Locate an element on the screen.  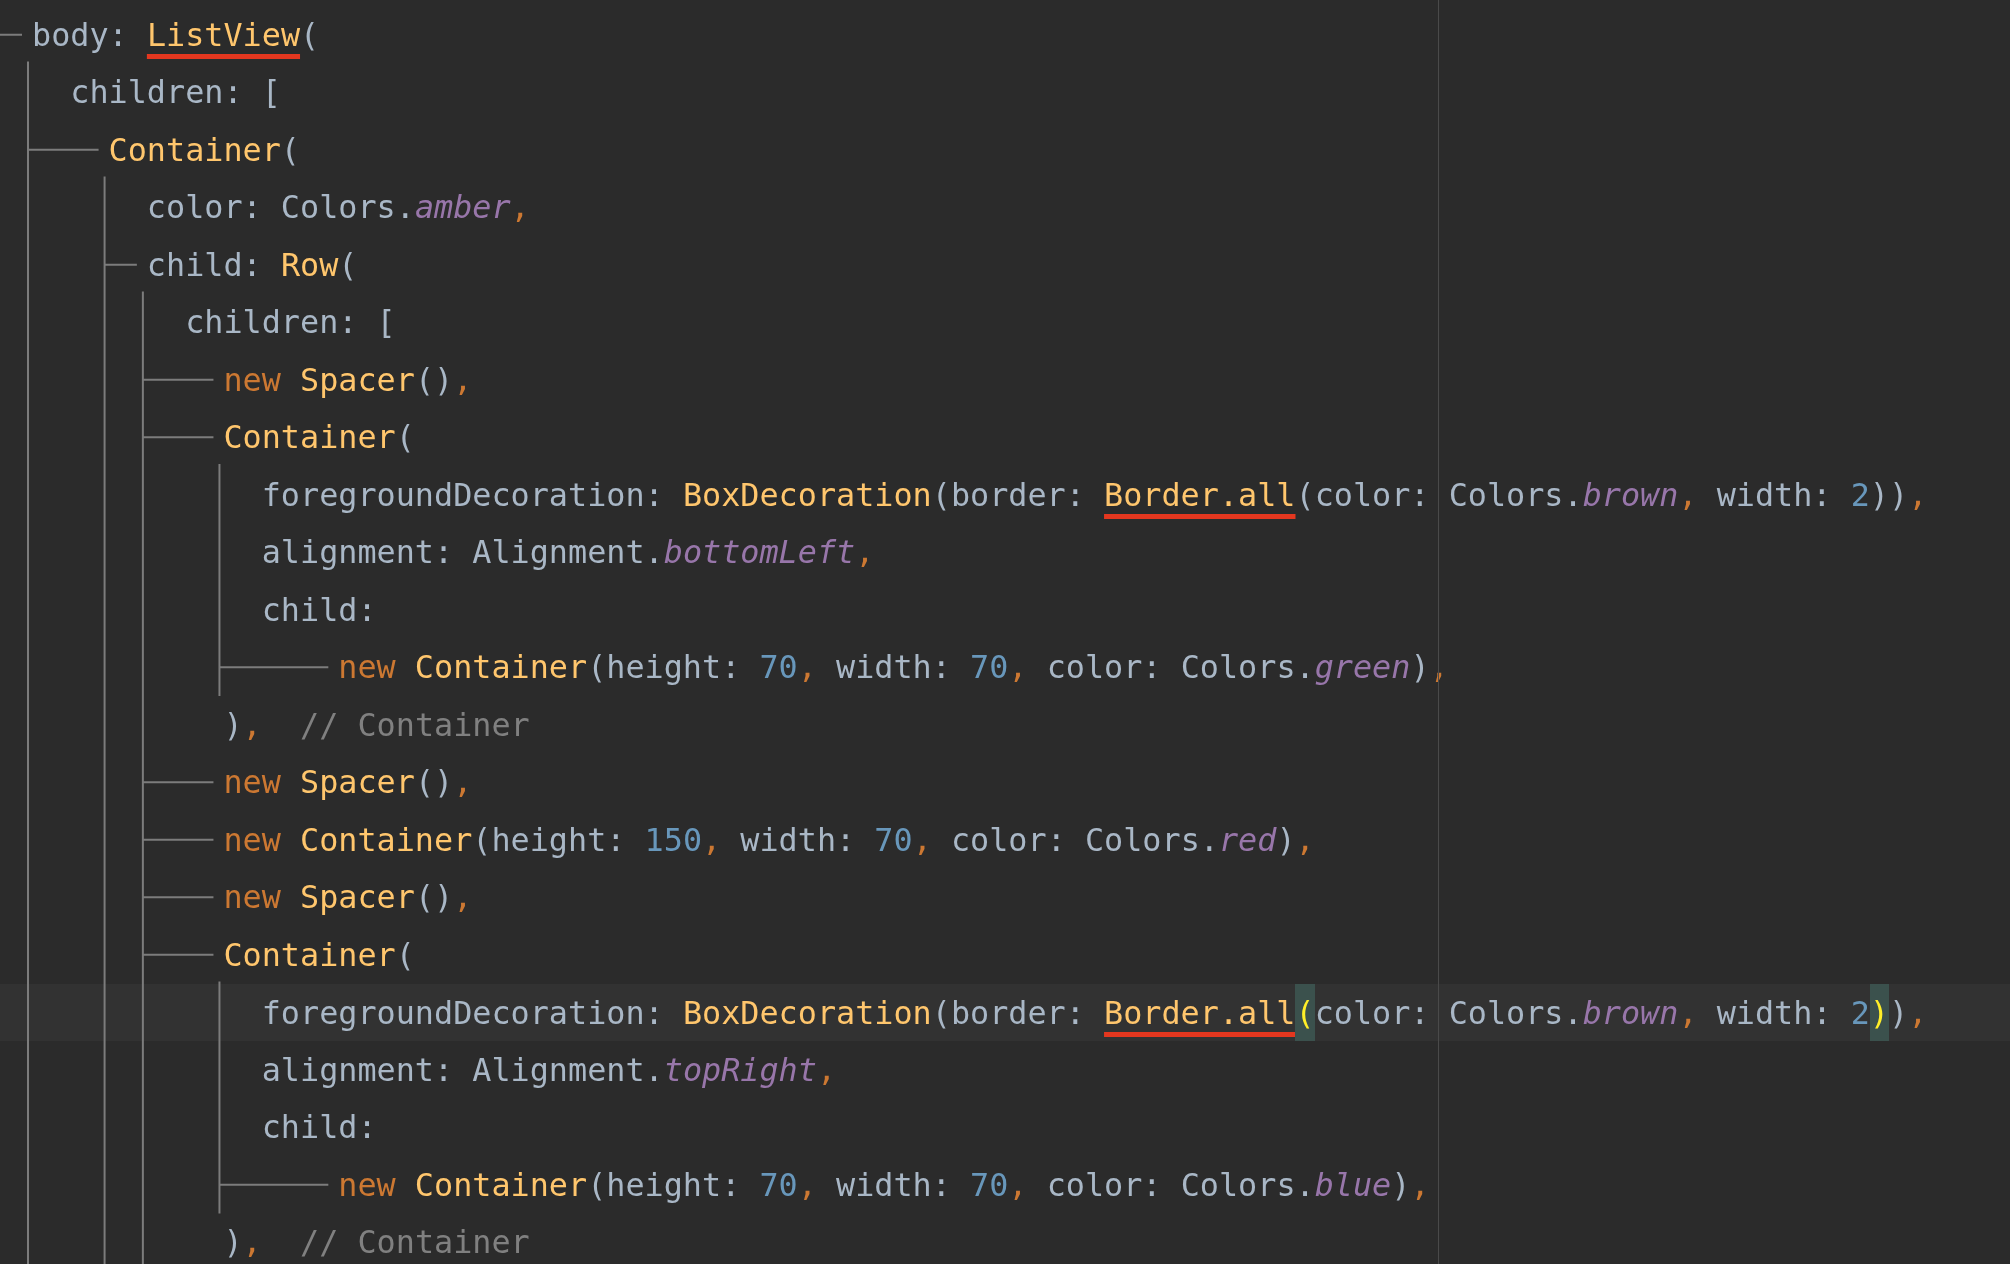
code-line: color: Colors.amber, is located at coordinates (338, 207).